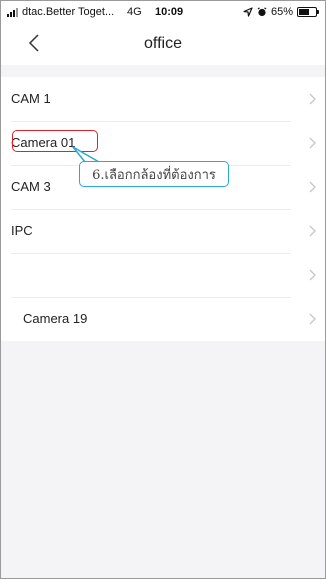 The width and height of the screenshot is (326, 579). What do you see at coordinates (55, 318) in the screenshot?
I see `camera-label: Camera 19` at bounding box center [55, 318].